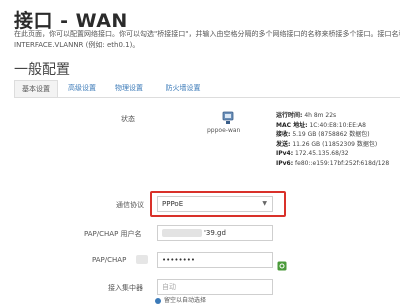 This screenshot has height=304, width=400. I want to click on info-icon, so click(158, 300).